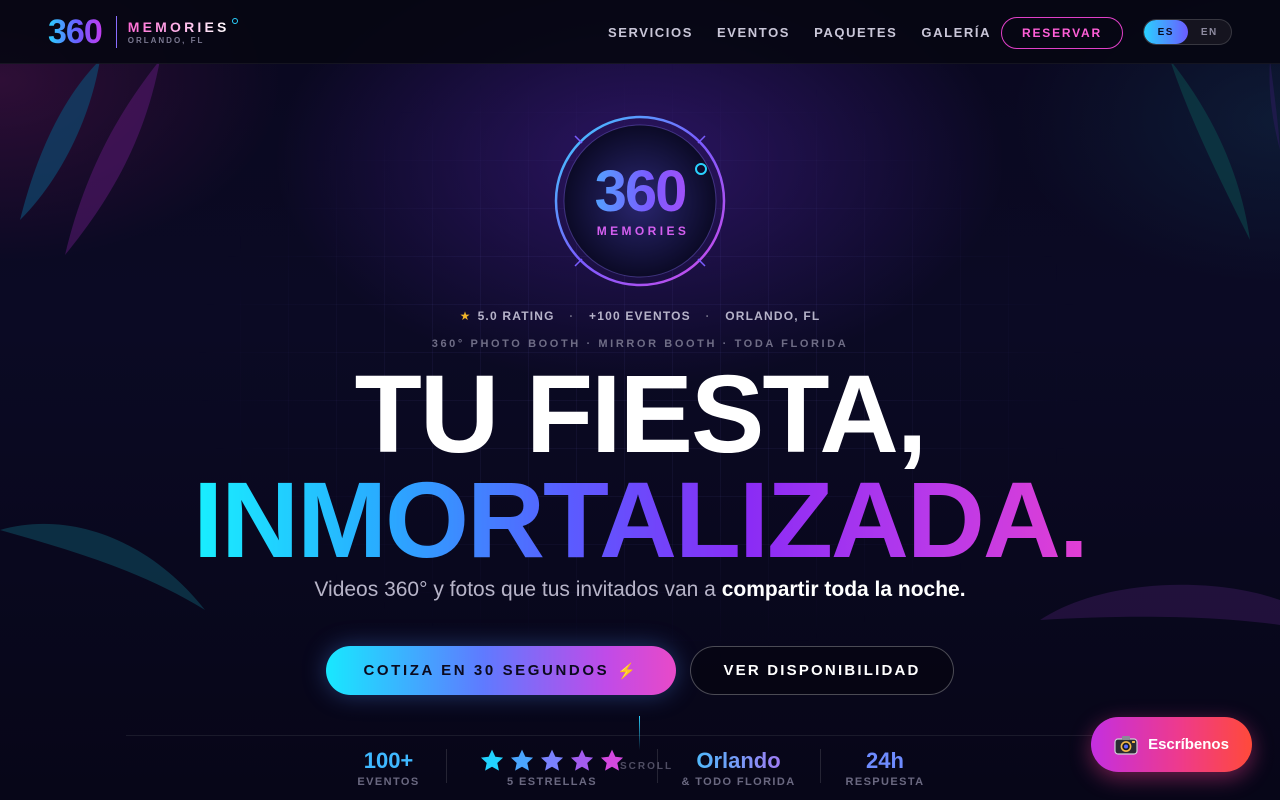  What do you see at coordinates (465, 316) in the screenshot?
I see `star-icon: ★` at bounding box center [465, 316].